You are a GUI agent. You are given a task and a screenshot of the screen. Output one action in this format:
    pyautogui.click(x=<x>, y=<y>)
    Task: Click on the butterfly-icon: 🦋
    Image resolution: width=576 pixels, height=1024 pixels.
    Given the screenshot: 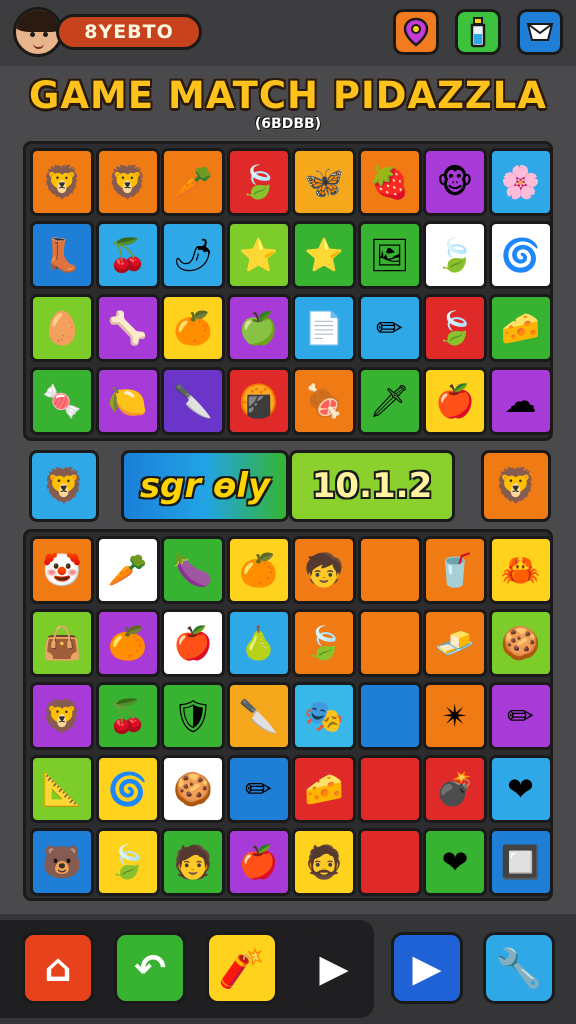 What is the action you would take?
    pyautogui.click(x=324, y=182)
    